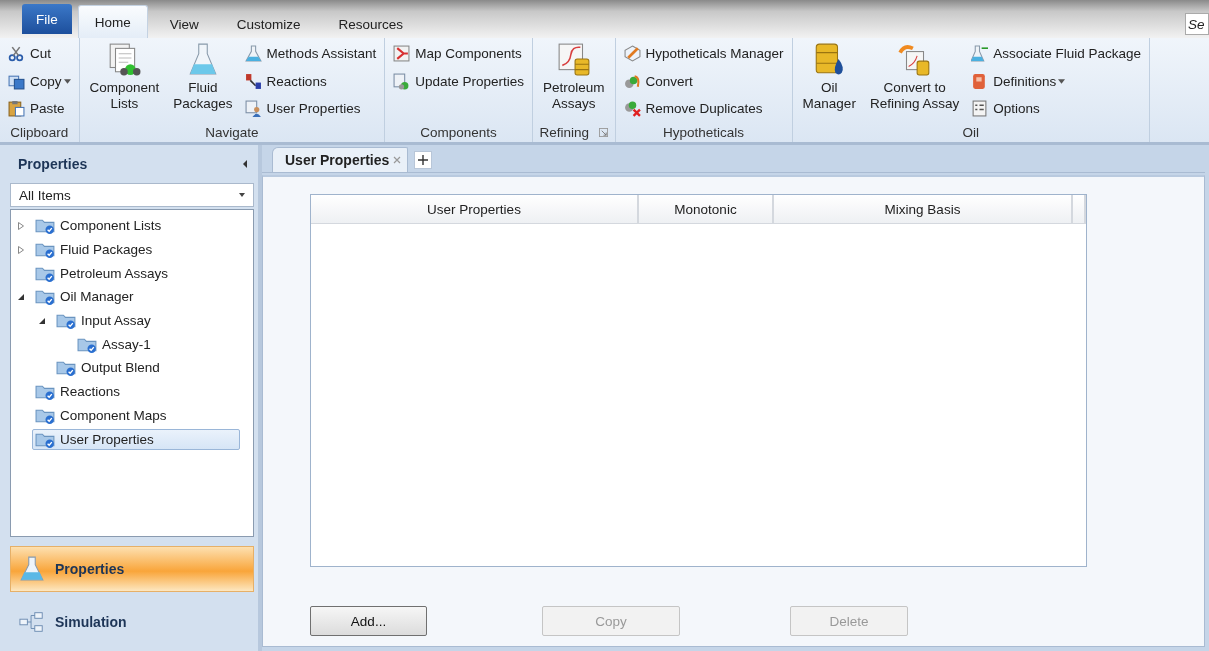  I want to click on ribbon-button: Update Properties, so click(458, 81).